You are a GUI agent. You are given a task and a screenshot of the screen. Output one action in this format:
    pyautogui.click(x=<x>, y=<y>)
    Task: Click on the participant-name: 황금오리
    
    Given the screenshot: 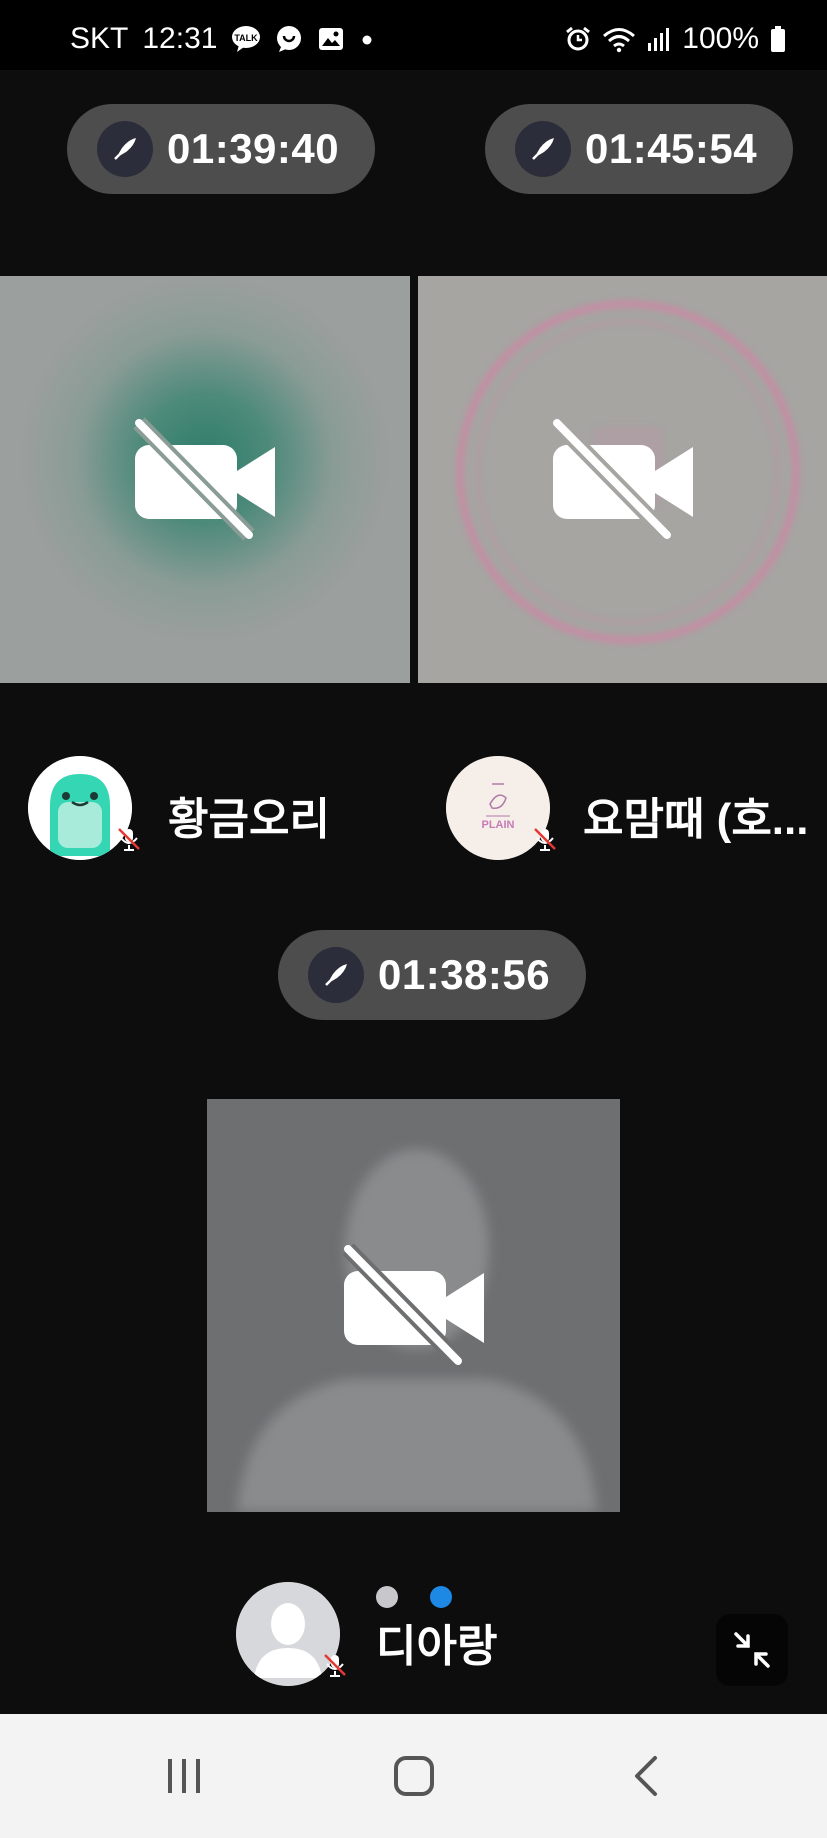 What is the action you would take?
    pyautogui.click(x=249, y=819)
    